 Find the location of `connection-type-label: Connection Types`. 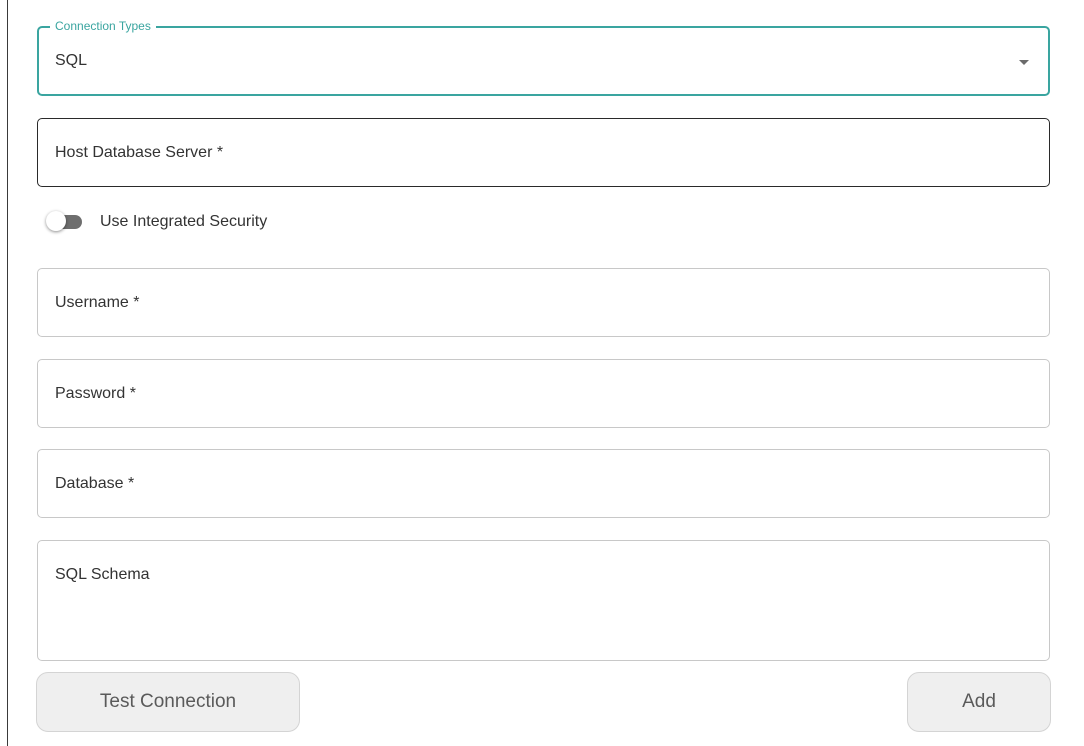

connection-type-label: Connection Types is located at coordinates (103, 26).